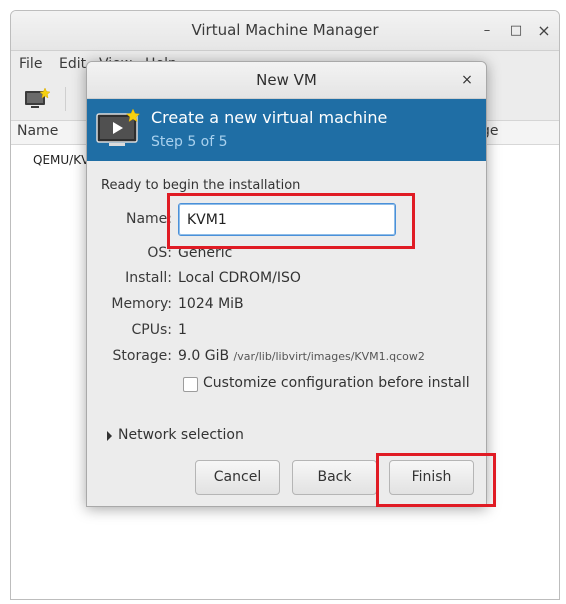  Describe the element at coordinates (37, 131) in the screenshot. I see `column-name: Name` at that location.